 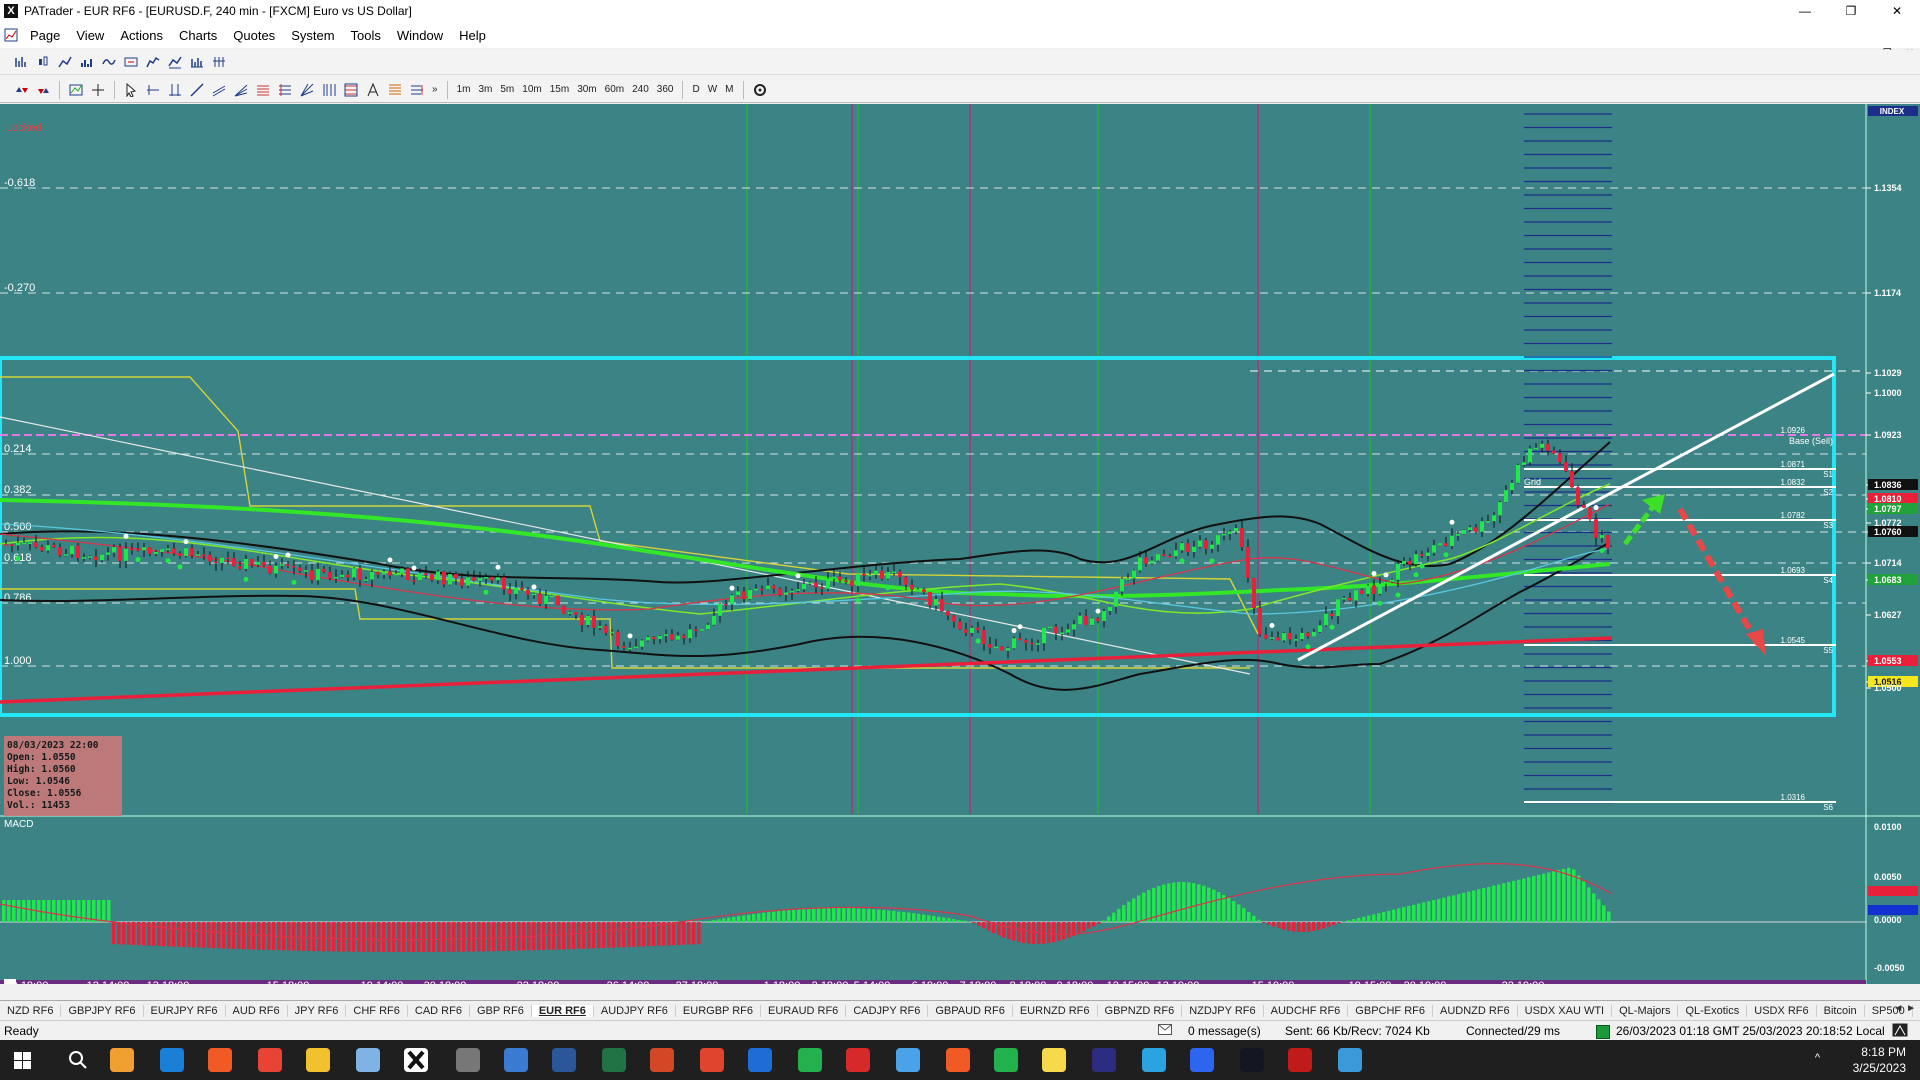 I want to click on chrome-icon, so click(x=270, y=1060).